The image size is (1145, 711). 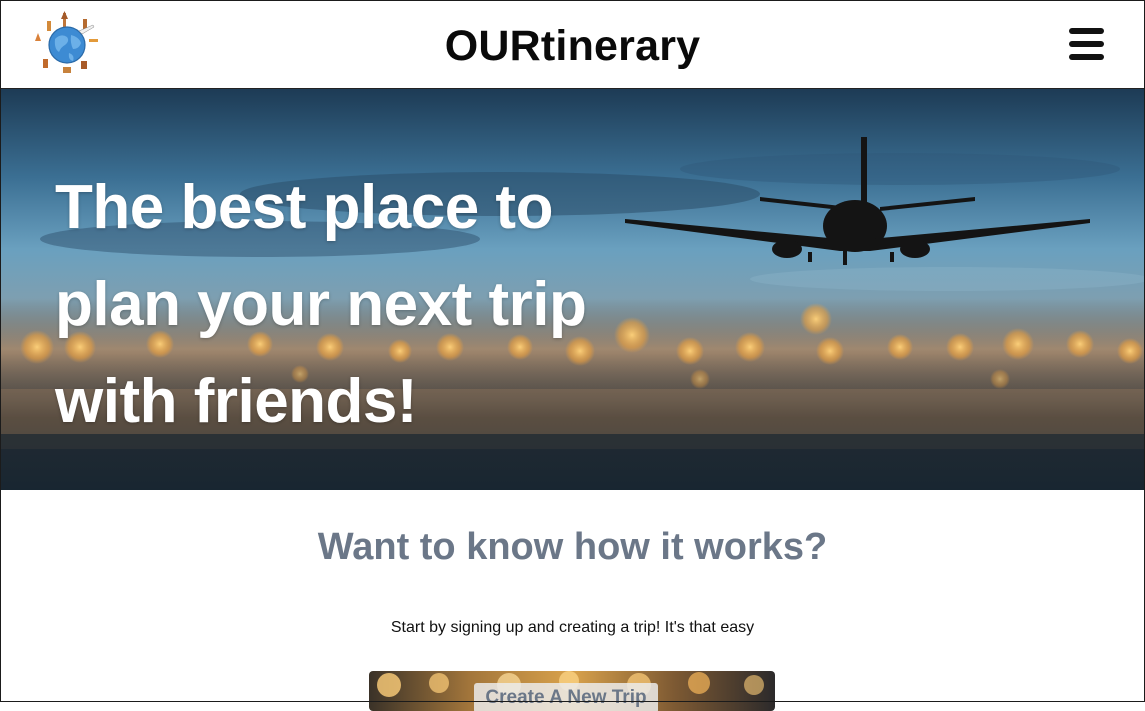 I want to click on brand-title: OURtinerary, so click(x=572, y=46).